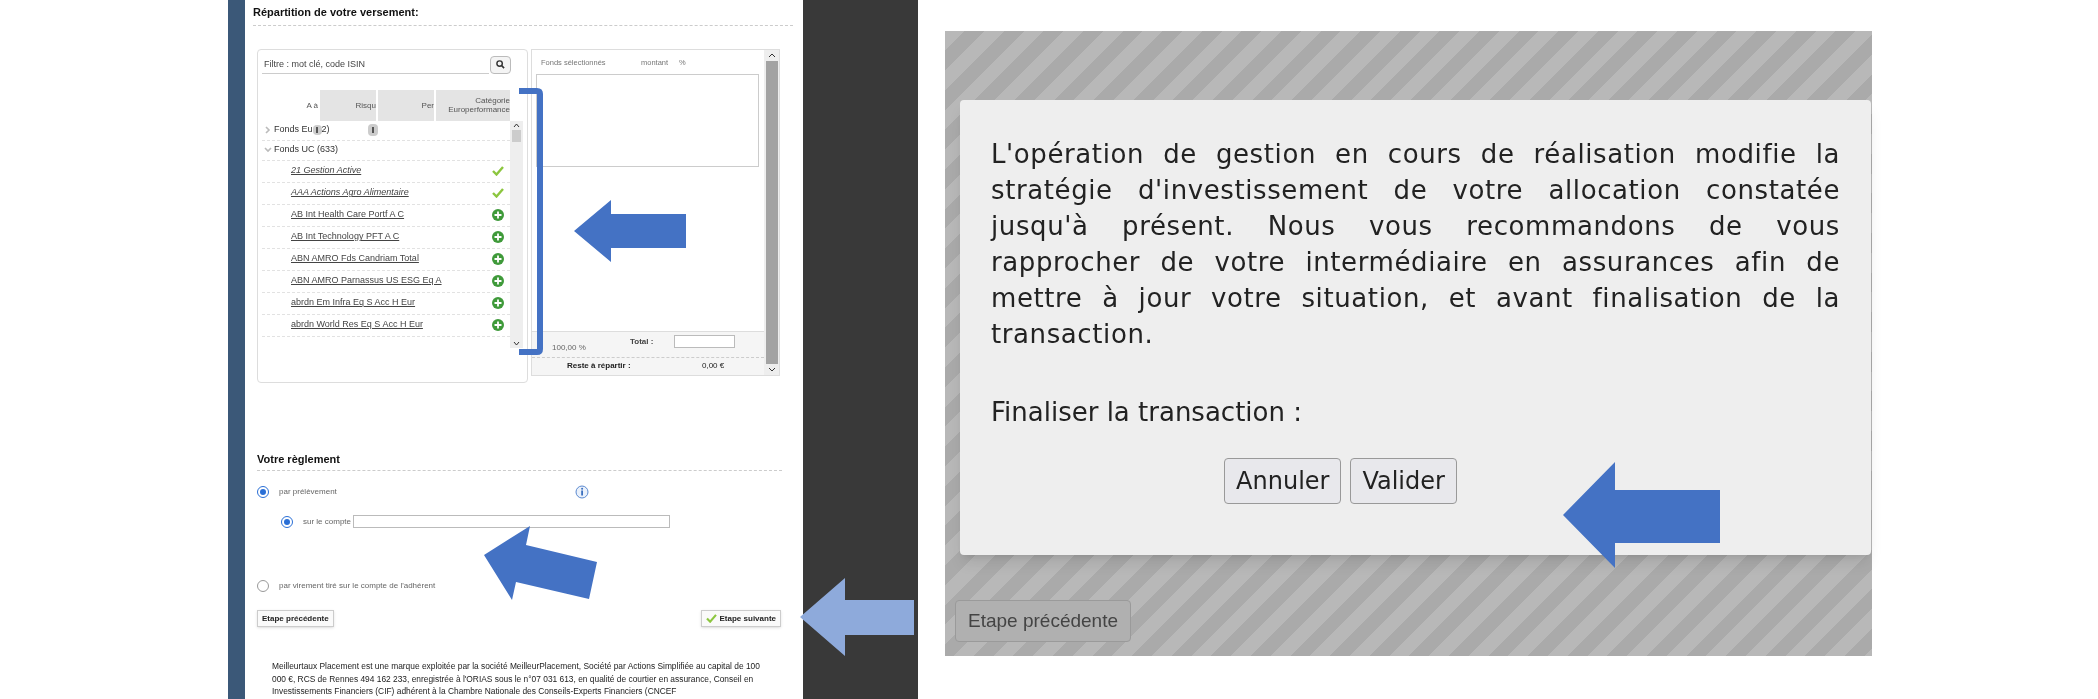 This screenshot has height=699, width=2098. I want to click on percent-total: 100,00 %, so click(569, 347).